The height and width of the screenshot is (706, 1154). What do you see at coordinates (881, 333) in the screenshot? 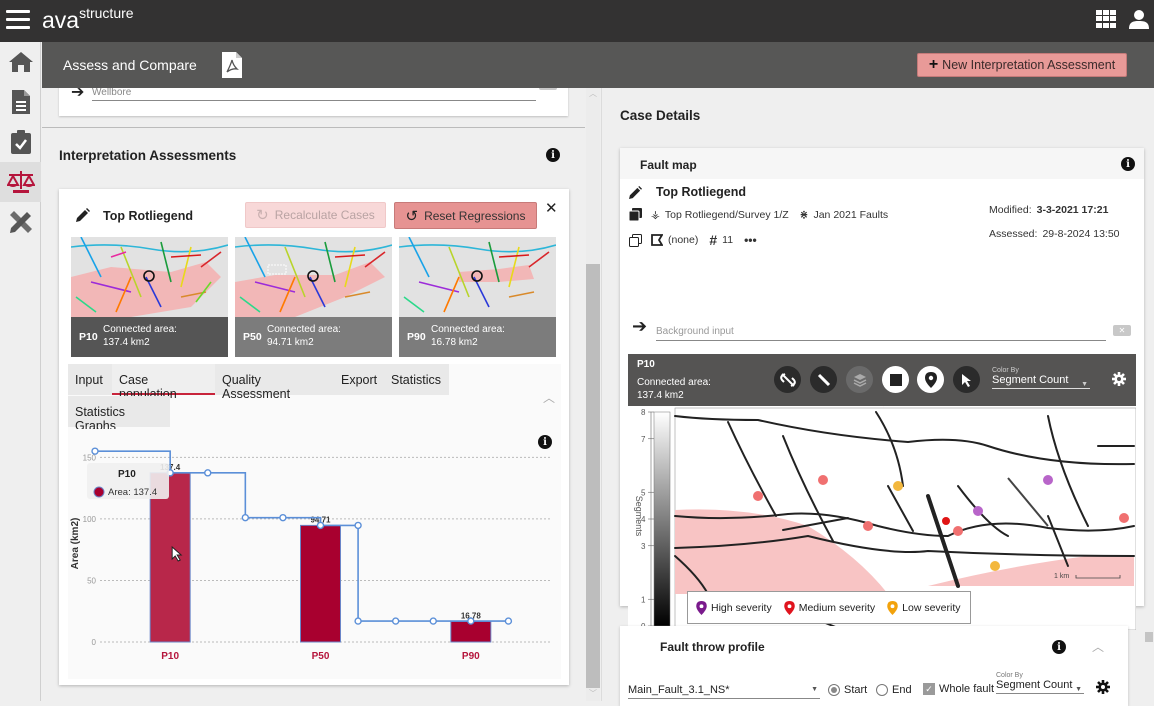
I see `background-input: Background input` at bounding box center [881, 333].